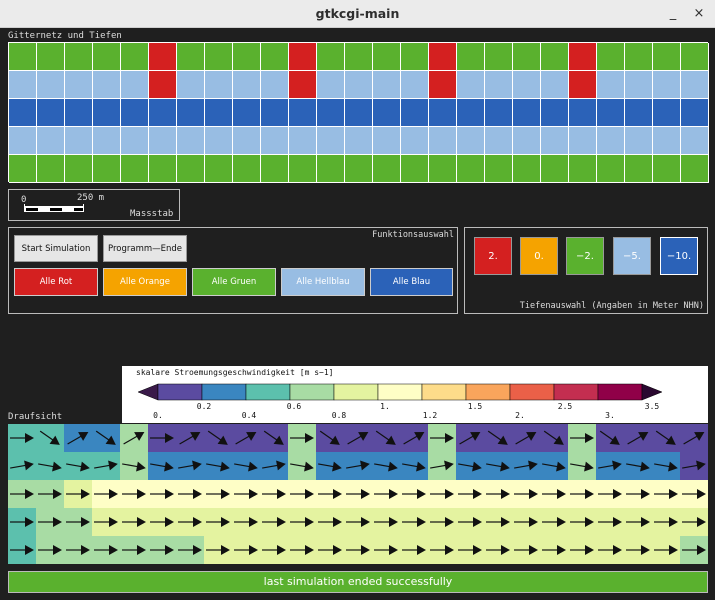  What do you see at coordinates (673, 14) in the screenshot?
I see `minimize-icon: _` at bounding box center [673, 14].